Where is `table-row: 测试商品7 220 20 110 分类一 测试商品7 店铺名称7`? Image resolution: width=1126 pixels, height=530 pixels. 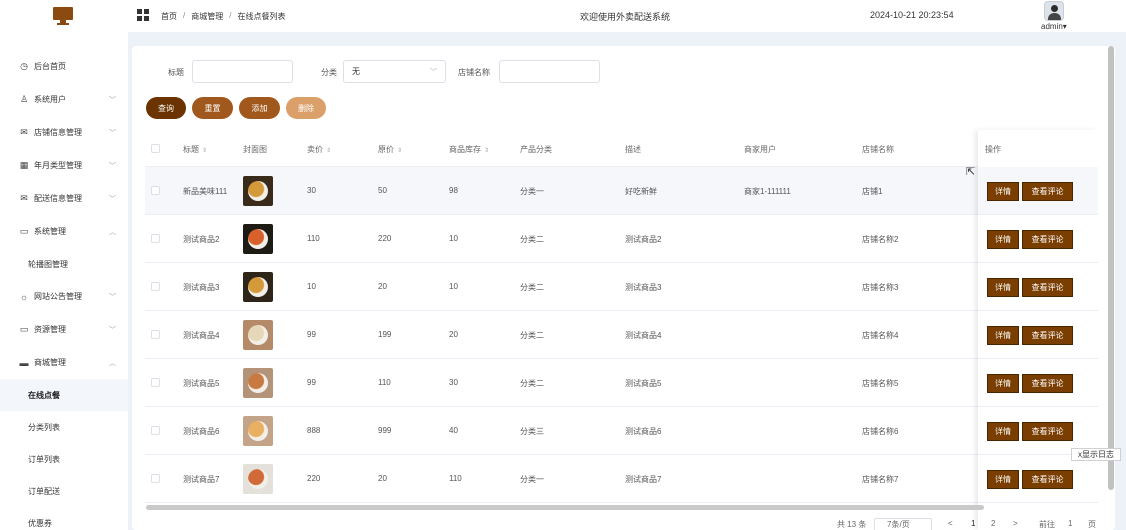
table-row: 测试商品7 220 20 110 分类一 测试商品7 店铺名称7 is located at coordinates (621, 479).